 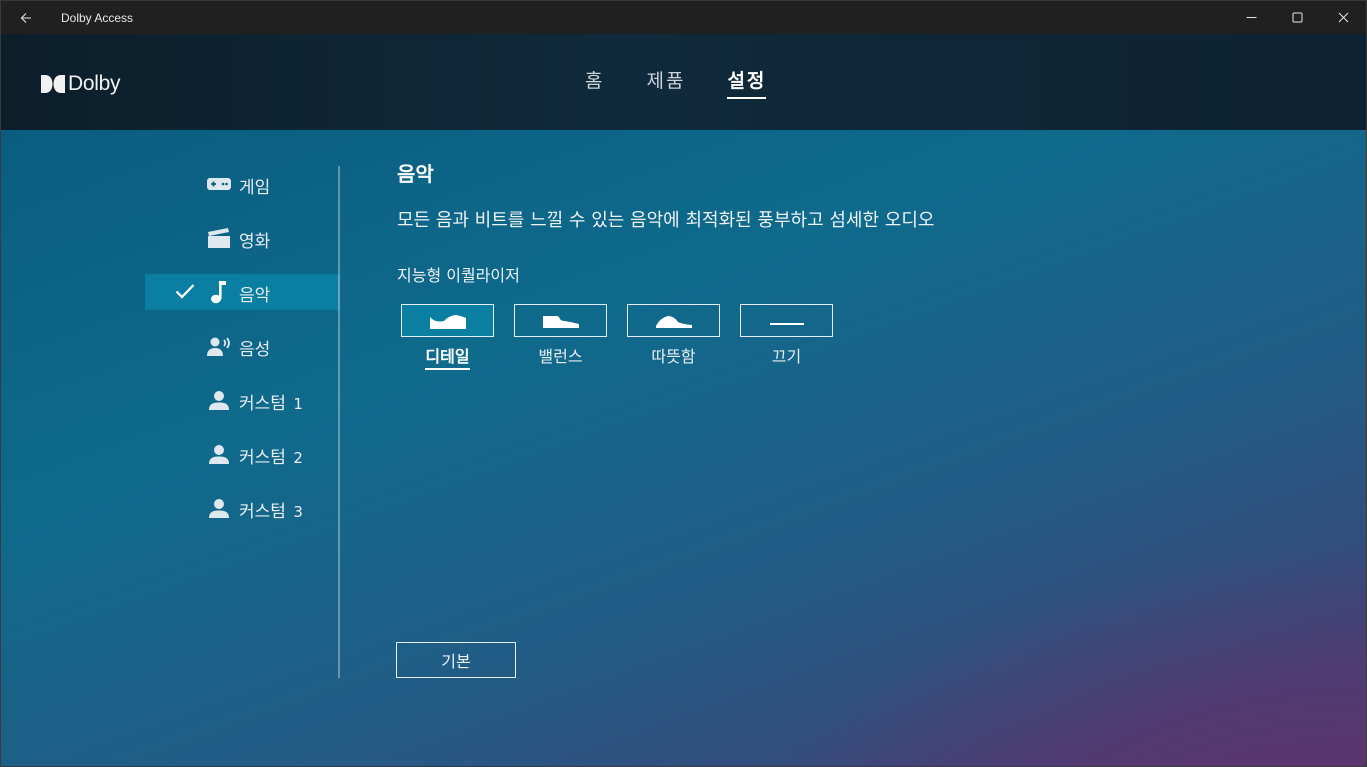 What do you see at coordinates (53, 84) in the screenshot?
I see `dolby-logo-icon` at bounding box center [53, 84].